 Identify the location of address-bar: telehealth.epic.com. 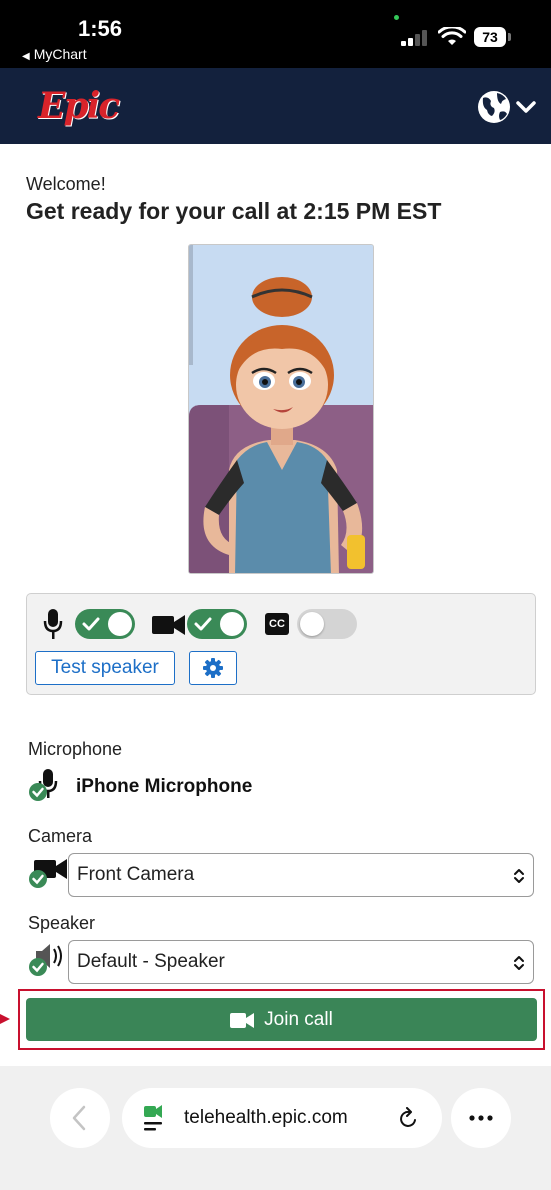
(282, 1118).